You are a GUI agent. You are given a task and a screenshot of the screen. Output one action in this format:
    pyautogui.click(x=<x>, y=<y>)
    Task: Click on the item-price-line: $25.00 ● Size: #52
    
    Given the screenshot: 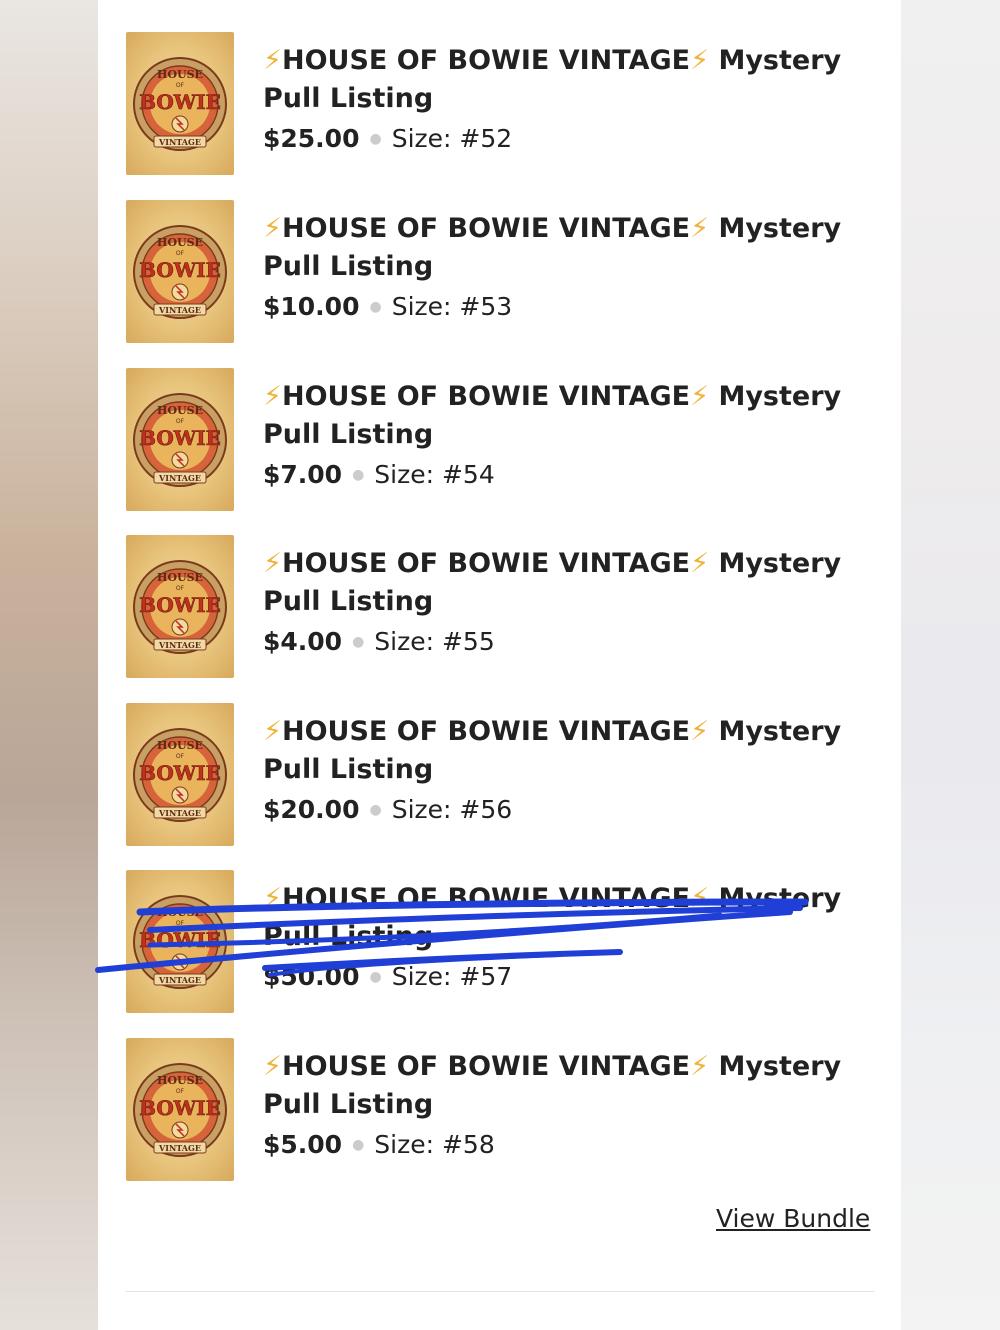 What is the action you would take?
    pyautogui.click(x=387, y=138)
    